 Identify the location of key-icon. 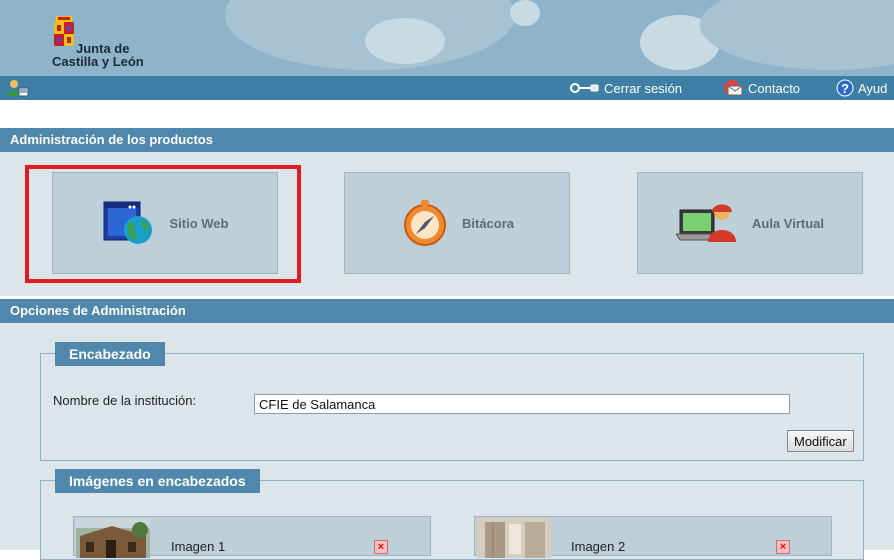
(584, 88).